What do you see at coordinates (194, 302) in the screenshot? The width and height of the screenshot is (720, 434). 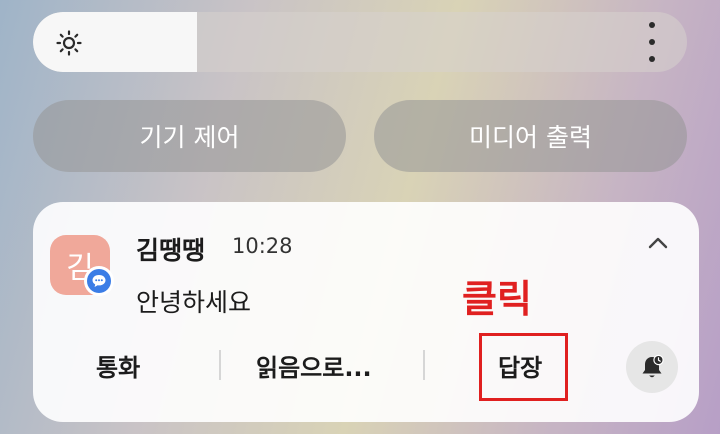 I see `message-preview: 안녕하세요` at bounding box center [194, 302].